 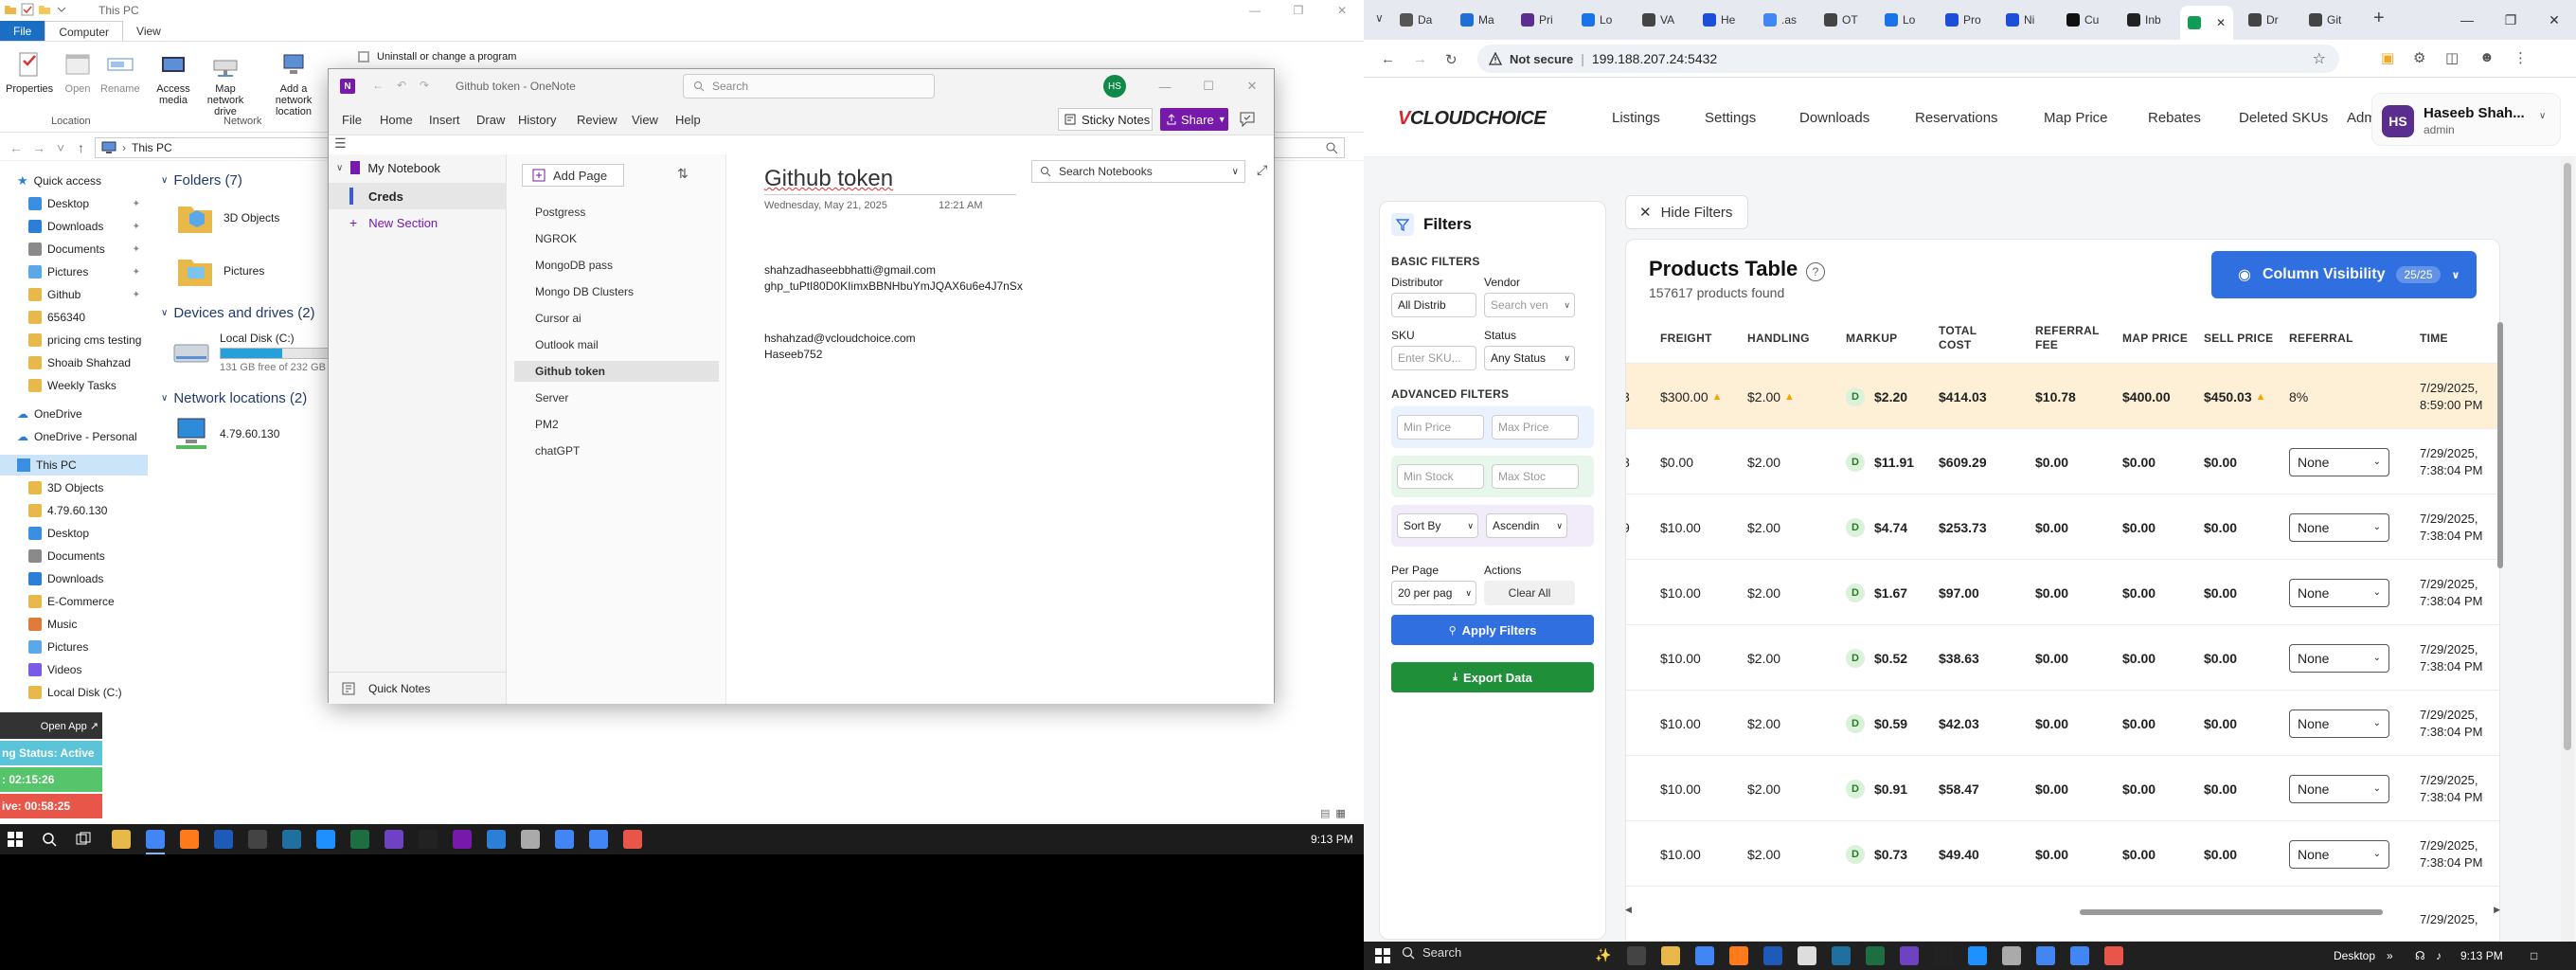 What do you see at coordinates (2500, 540) in the screenshot?
I see `table-vertical-scrollbar` at bounding box center [2500, 540].